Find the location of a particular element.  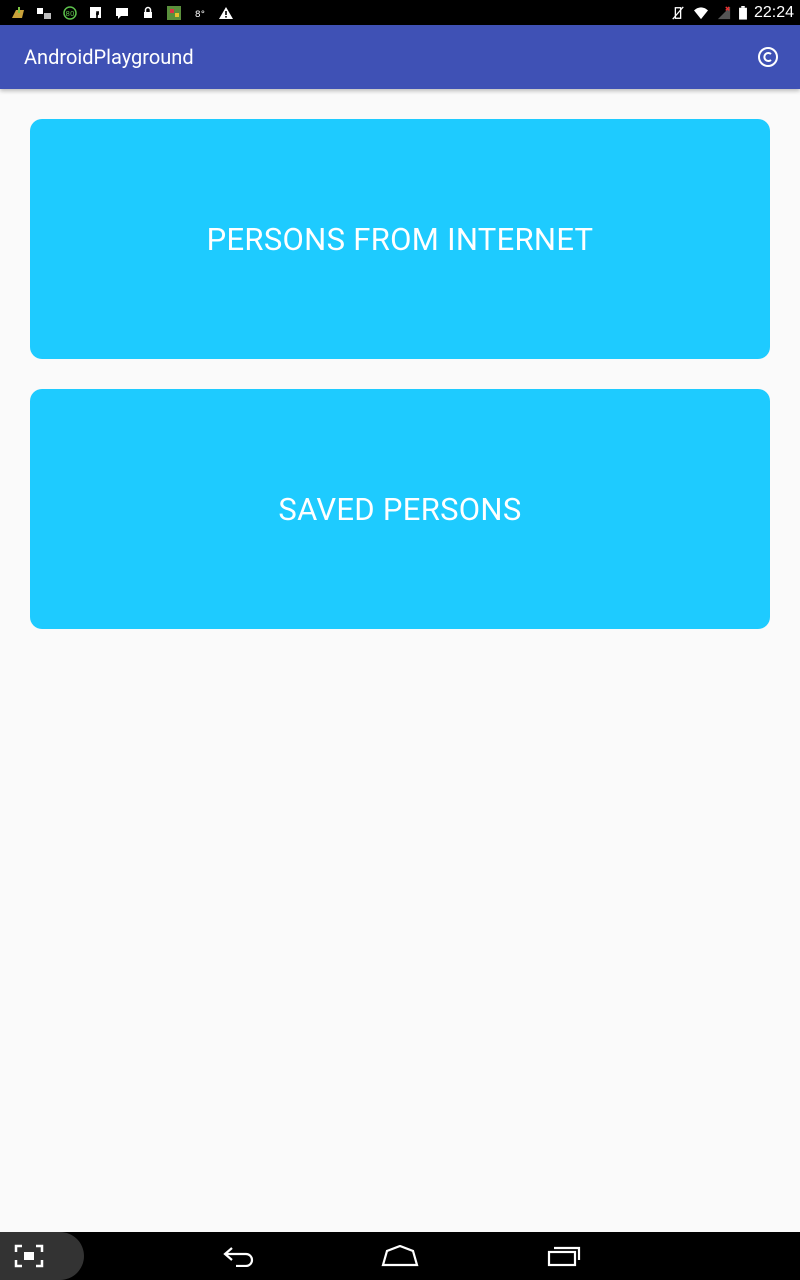

copyright-icon is located at coordinates (768, 57).